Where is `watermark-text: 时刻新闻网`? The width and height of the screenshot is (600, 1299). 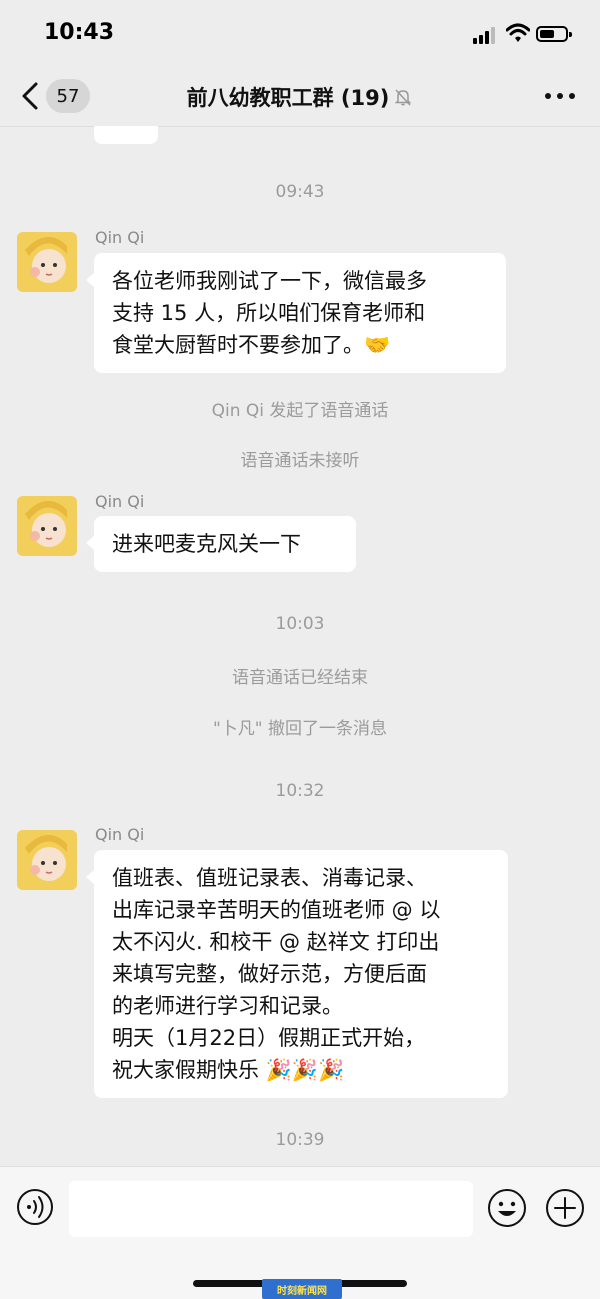 watermark-text: 时刻新闻网 is located at coordinates (302, 1291).